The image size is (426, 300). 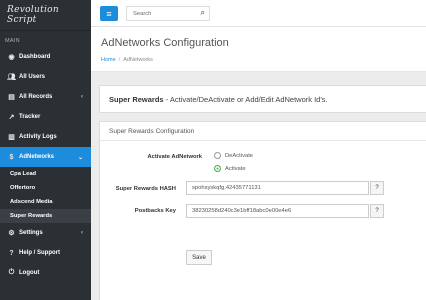 What do you see at coordinates (136, 99) in the screenshot?
I see `panel-title-network: Super Rewards` at bounding box center [136, 99].